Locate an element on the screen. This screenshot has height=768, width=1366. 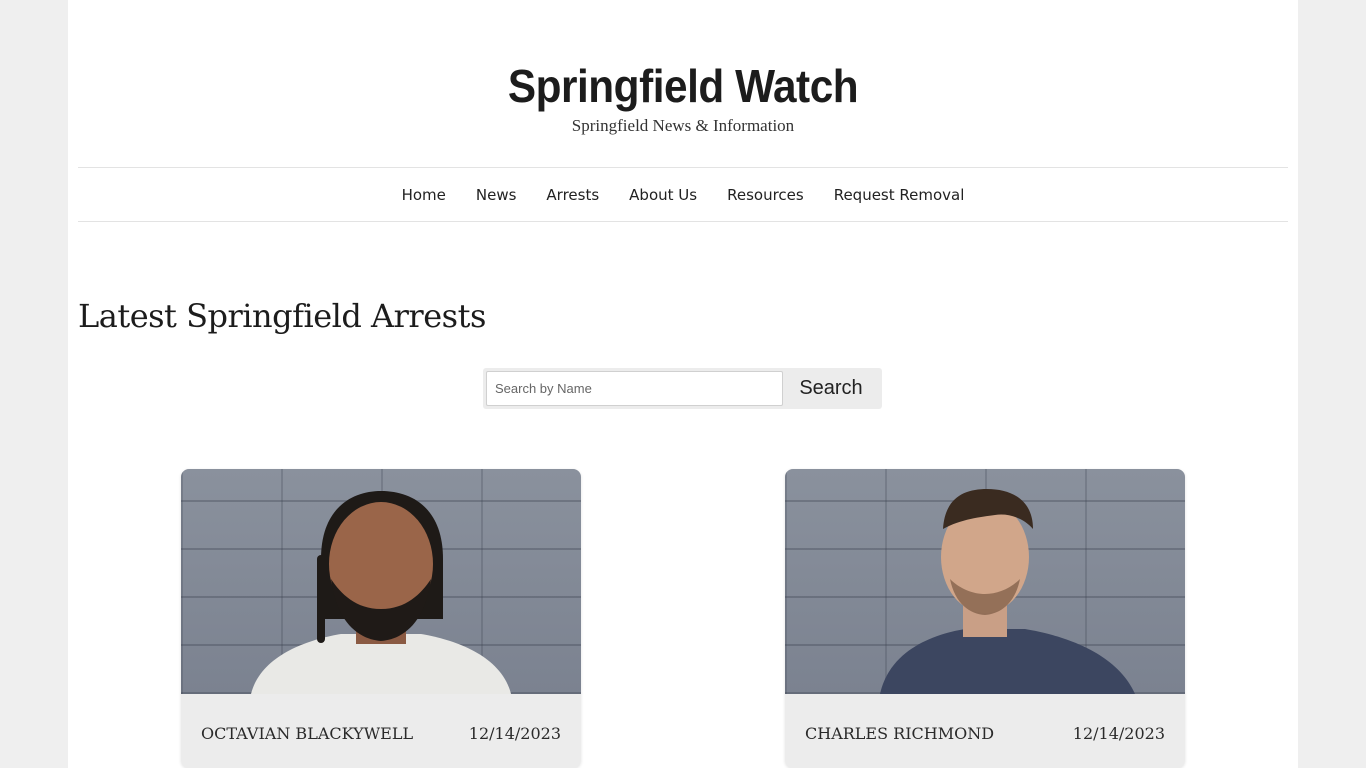
nav-item-about-us: About Us is located at coordinates (663, 195).